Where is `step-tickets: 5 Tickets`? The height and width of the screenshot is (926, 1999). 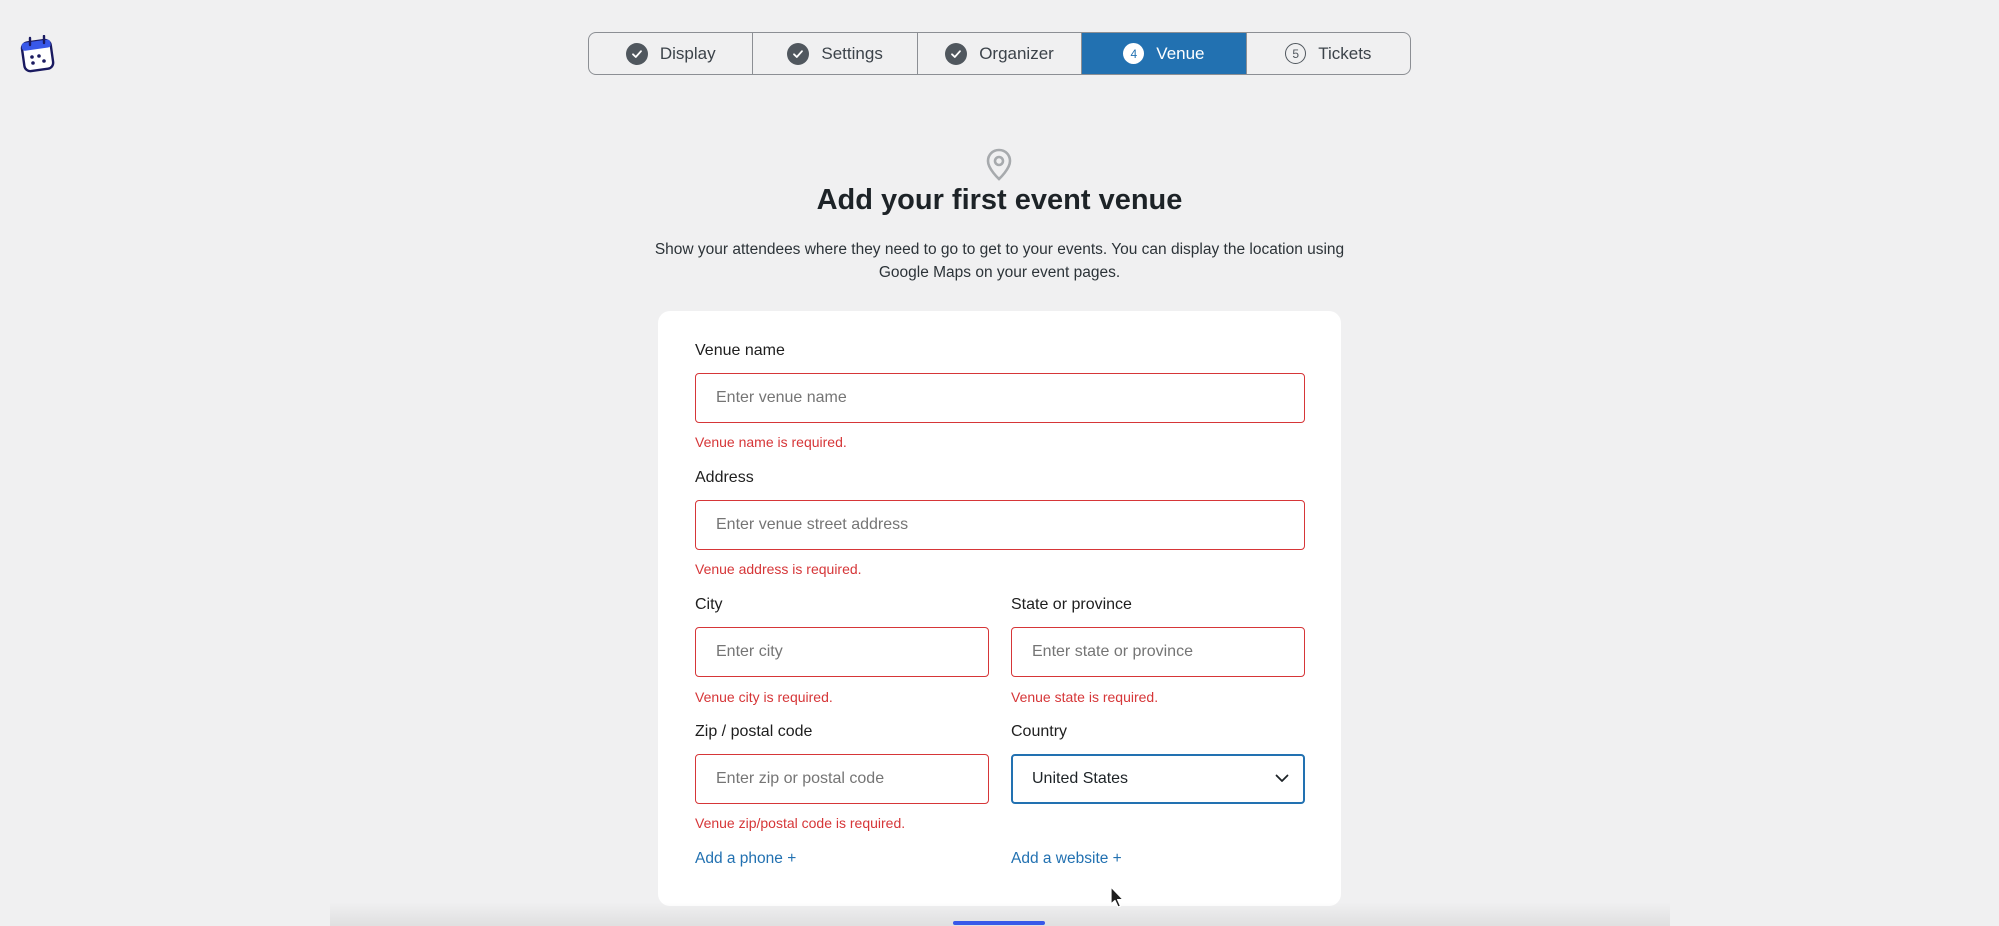
step-tickets: 5 Tickets is located at coordinates (1328, 53).